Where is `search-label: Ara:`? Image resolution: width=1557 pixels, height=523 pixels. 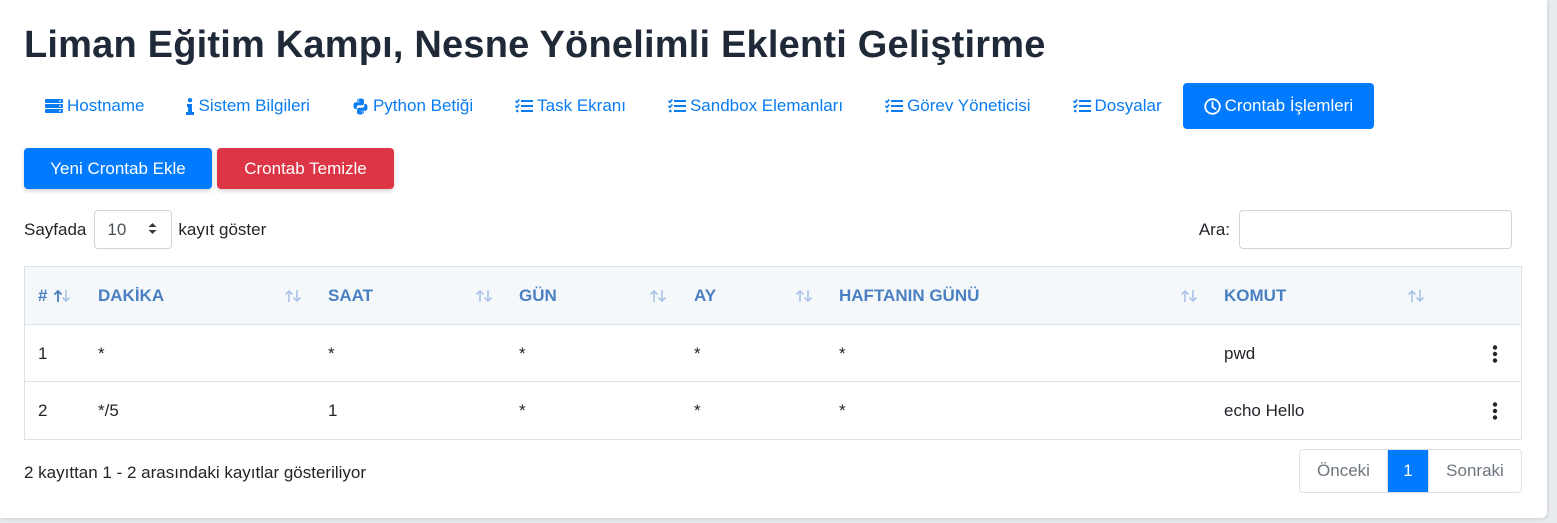
search-label: Ara: is located at coordinates (1214, 229).